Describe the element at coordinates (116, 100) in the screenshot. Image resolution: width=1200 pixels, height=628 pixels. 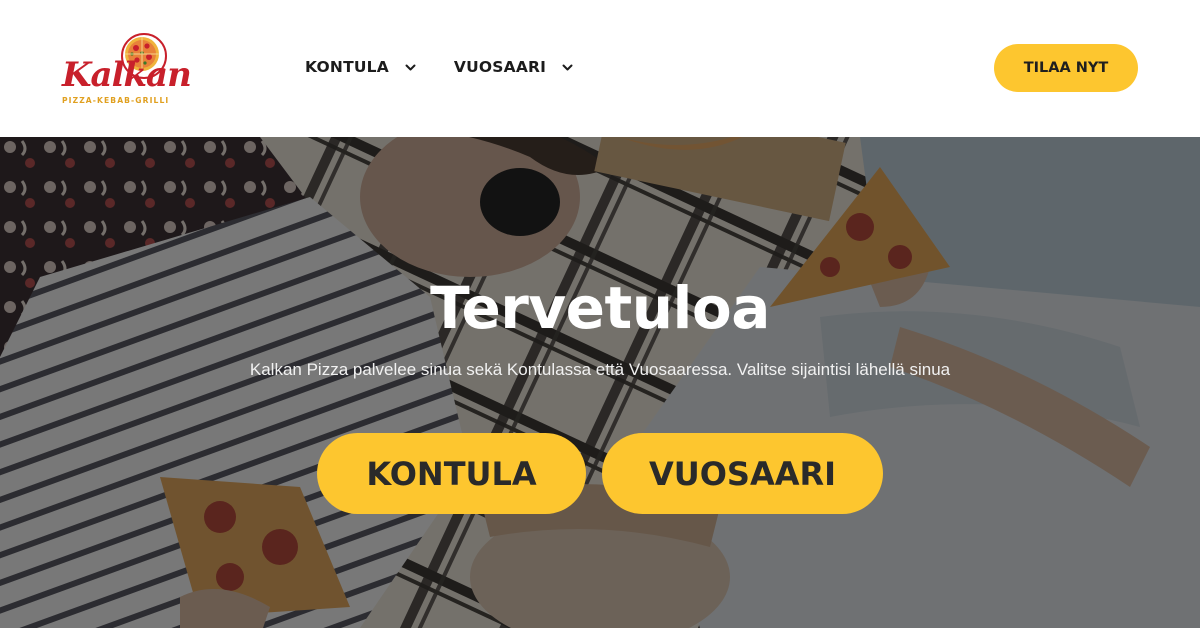
I see `logo-tagline: PIZZA-KEBAB-GRILLI` at that location.